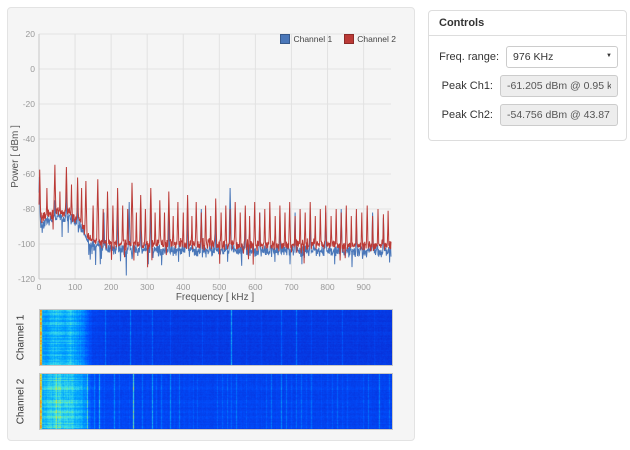  I want to click on y-axis-title: Power [ dBm ], so click(15, 156).